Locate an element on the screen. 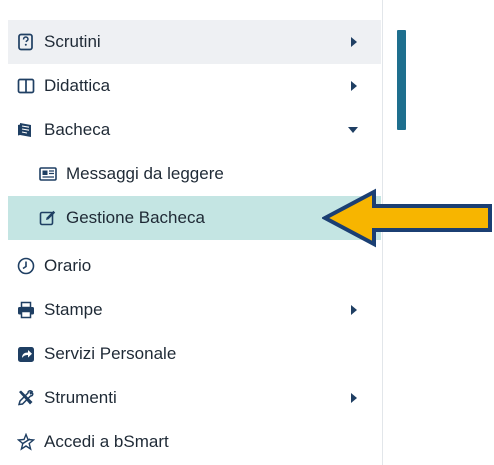  sidebar-item-label: Strumenti is located at coordinates (80, 397).